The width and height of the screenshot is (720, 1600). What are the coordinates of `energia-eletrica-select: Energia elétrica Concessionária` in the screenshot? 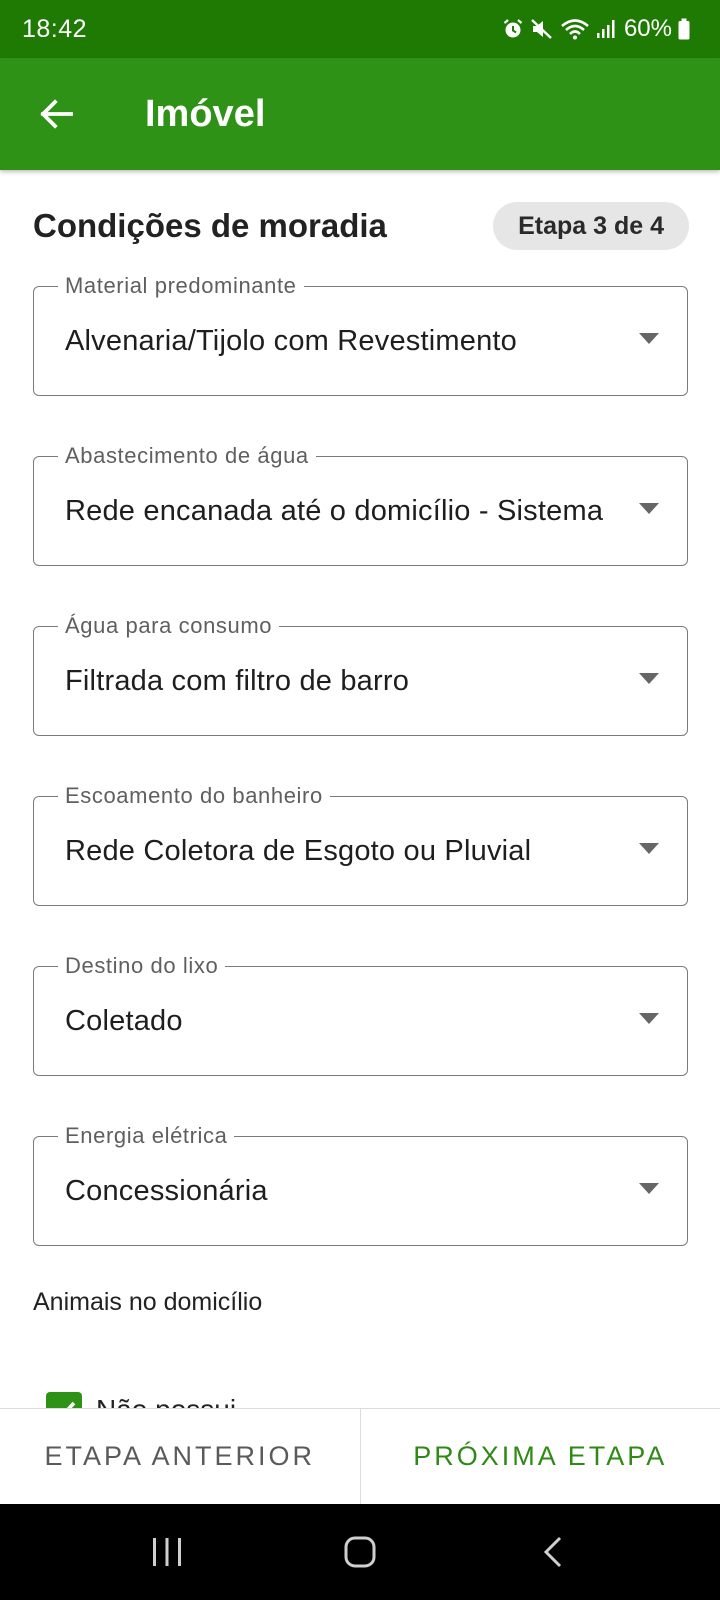 It's located at (360, 1184).